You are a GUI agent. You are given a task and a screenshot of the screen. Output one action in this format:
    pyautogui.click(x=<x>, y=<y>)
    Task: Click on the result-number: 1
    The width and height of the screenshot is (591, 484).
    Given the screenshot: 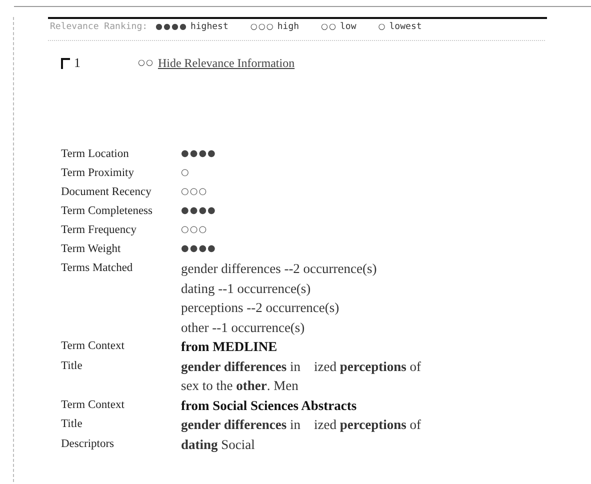 What is the action you would take?
    pyautogui.click(x=78, y=63)
    